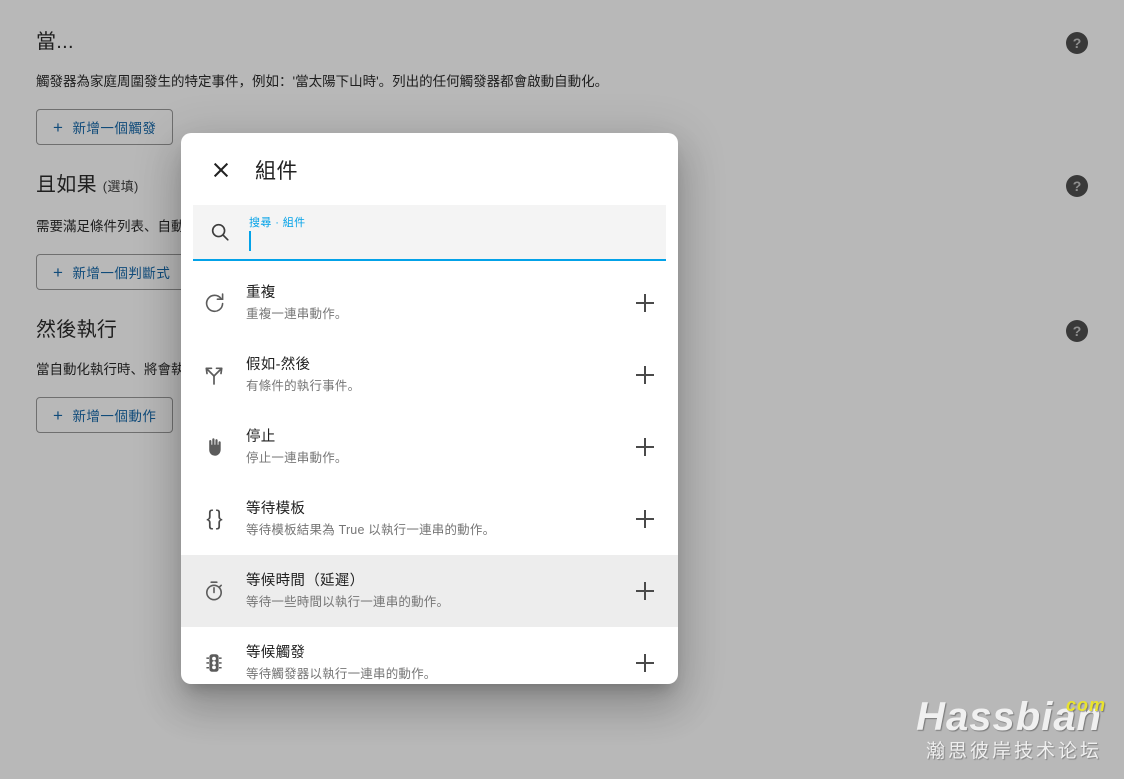 The height and width of the screenshot is (779, 1124). Describe the element at coordinates (261, 292) in the screenshot. I see `list-item-title: 重複` at that location.